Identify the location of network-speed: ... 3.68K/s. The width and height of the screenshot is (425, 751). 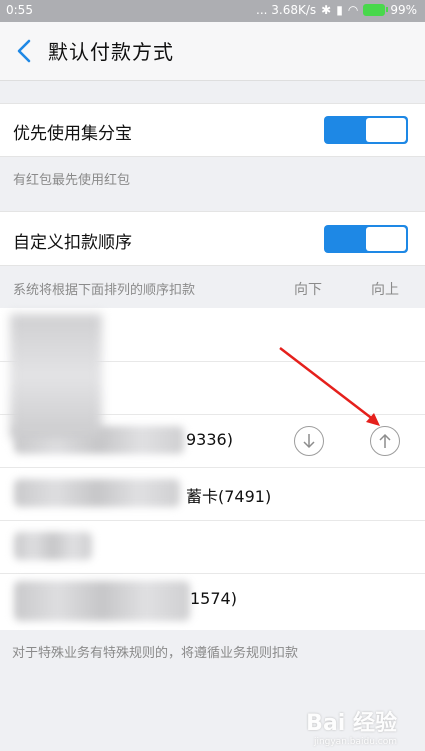
(286, 10).